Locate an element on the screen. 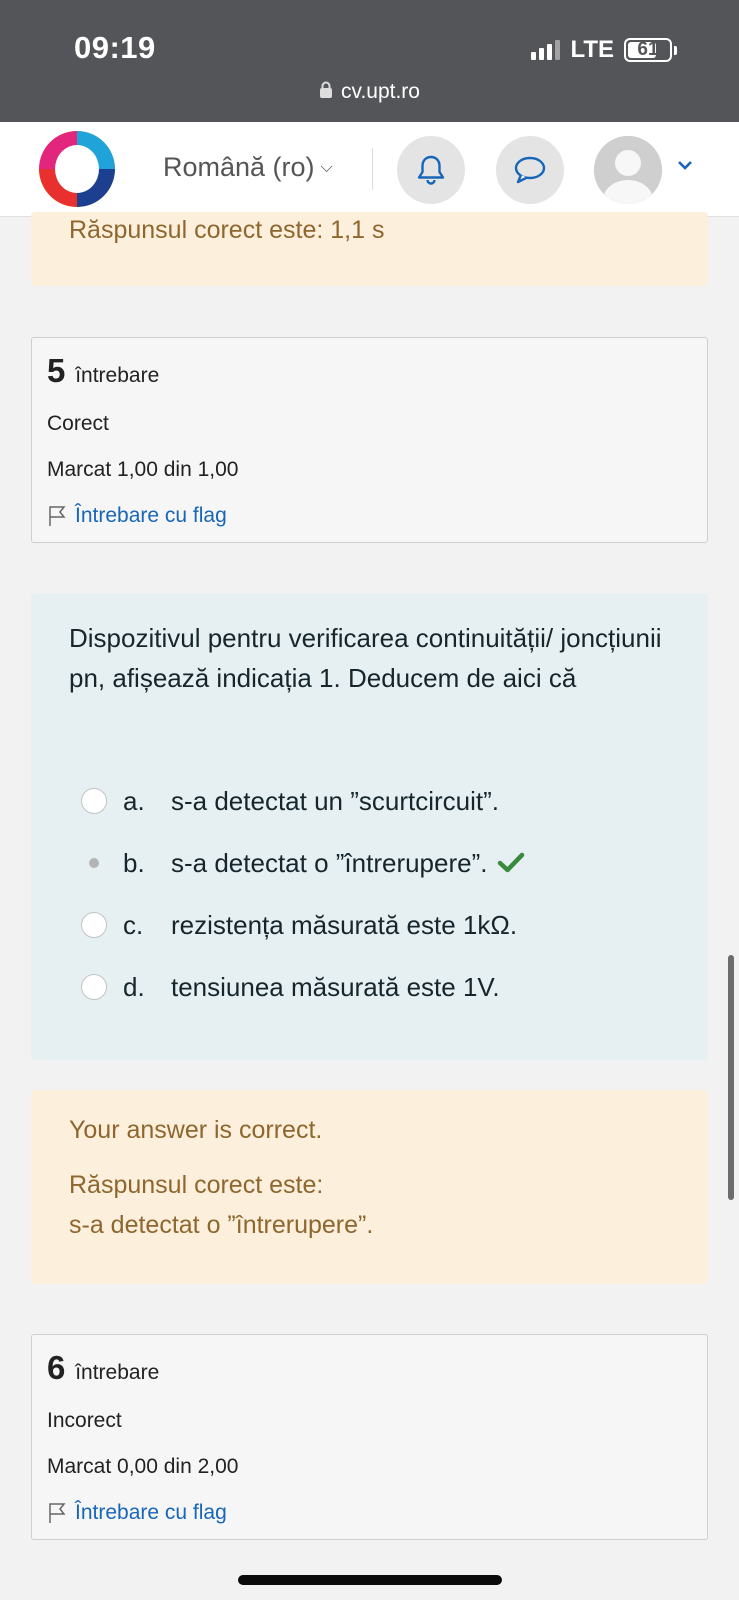  status-time: 09:19 is located at coordinates (115, 47).